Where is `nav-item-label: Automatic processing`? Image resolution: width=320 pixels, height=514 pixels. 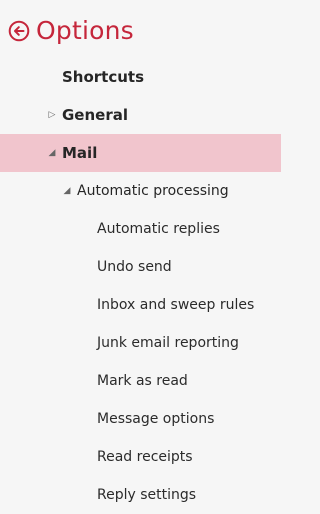
nav-item-label: Automatic processing is located at coordinates (153, 191).